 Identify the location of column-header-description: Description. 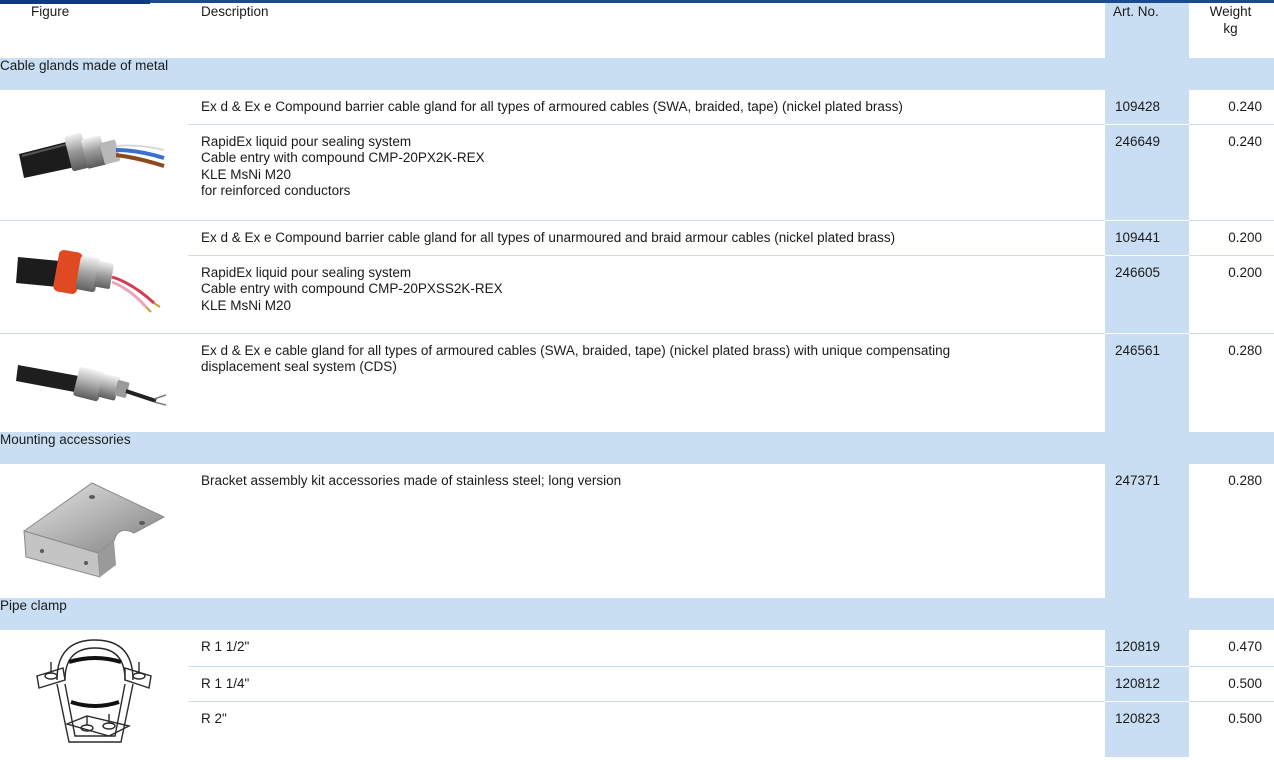
(235, 11).